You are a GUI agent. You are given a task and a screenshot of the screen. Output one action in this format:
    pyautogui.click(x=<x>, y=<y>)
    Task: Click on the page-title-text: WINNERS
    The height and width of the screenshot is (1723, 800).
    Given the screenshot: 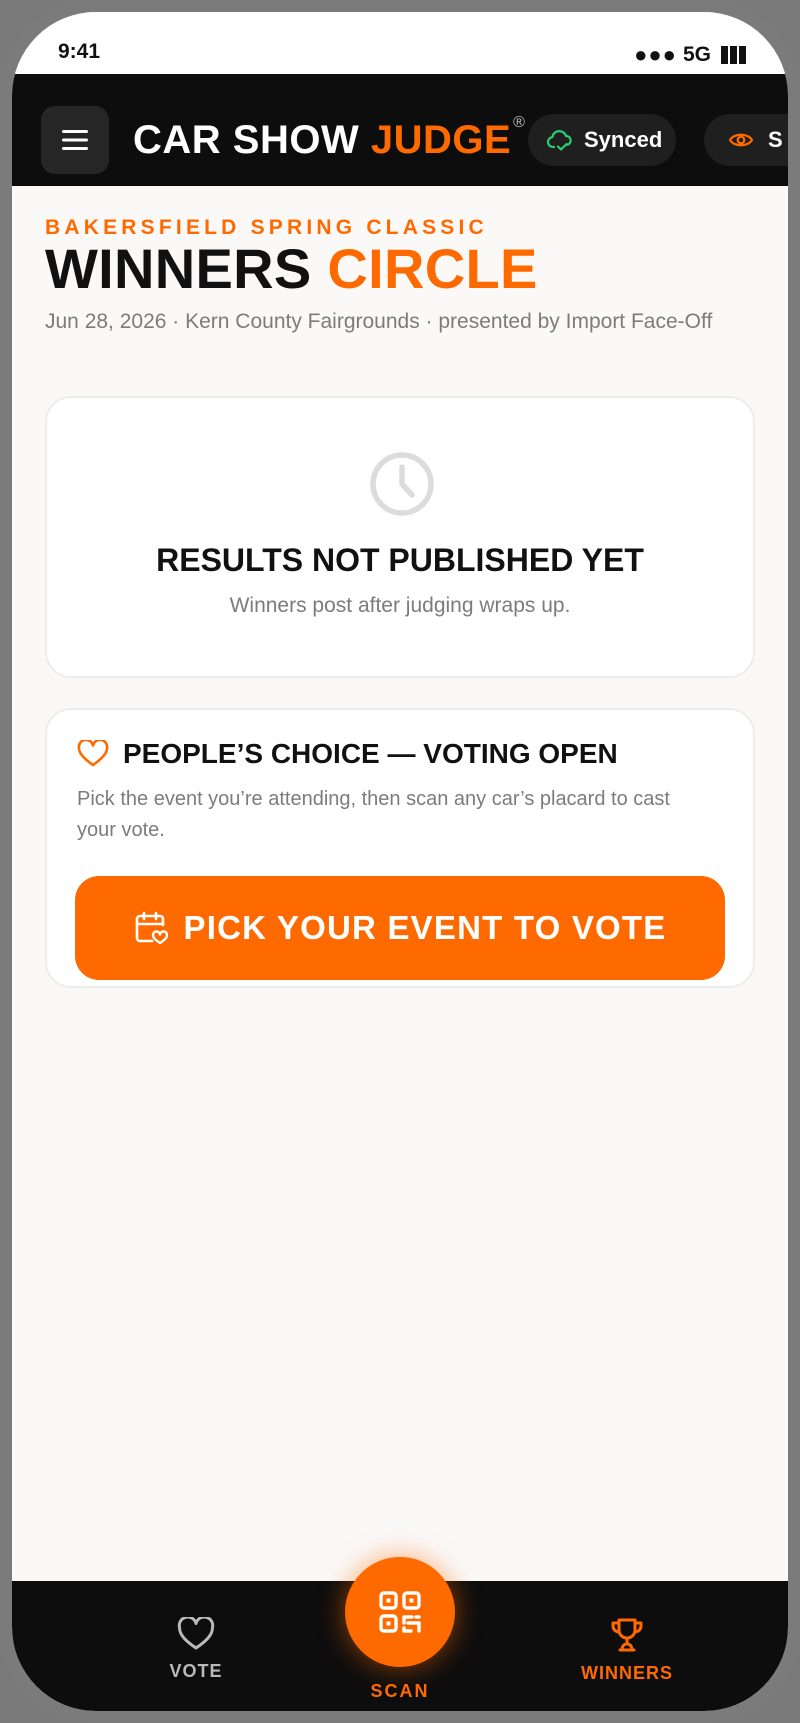 What is the action you would take?
    pyautogui.click(x=186, y=268)
    